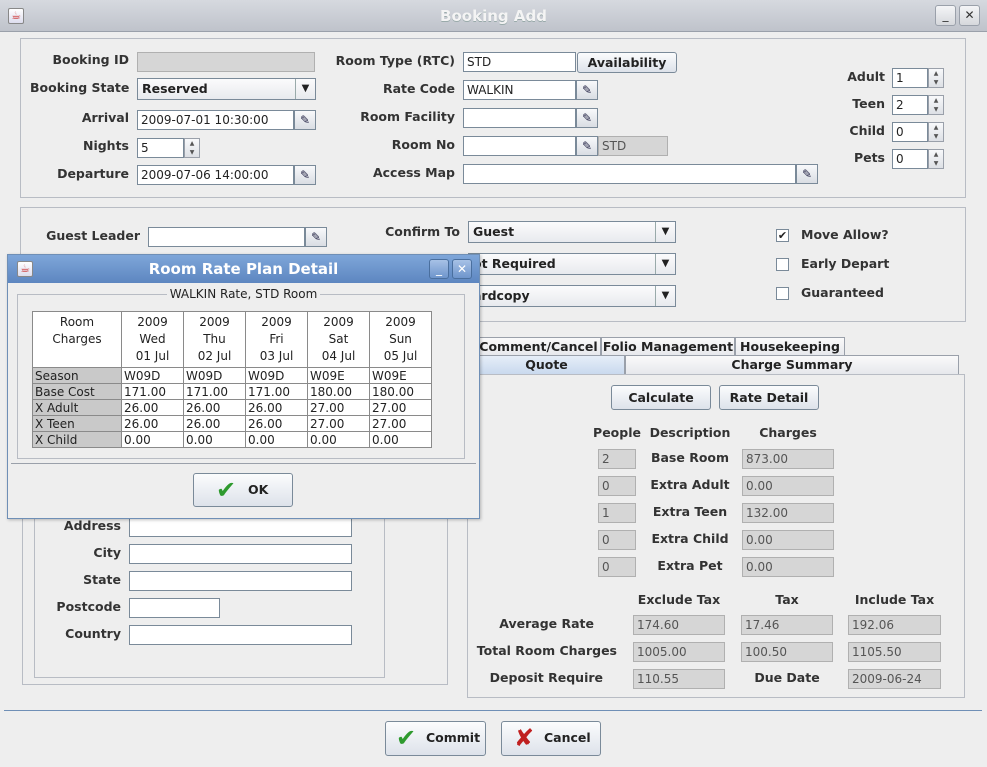 This screenshot has height=767, width=987. What do you see at coordinates (395, 60) in the screenshot?
I see `room-type-label: Room Type (RTC)` at bounding box center [395, 60].